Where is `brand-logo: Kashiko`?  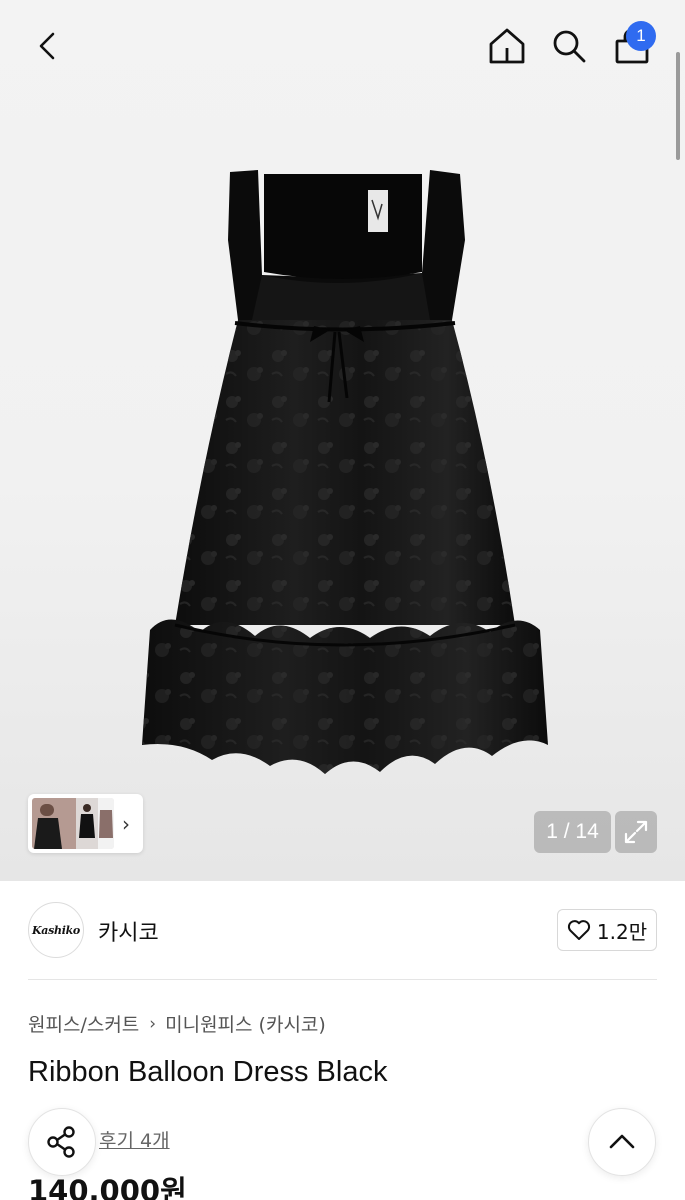 brand-logo: Kashiko is located at coordinates (56, 930).